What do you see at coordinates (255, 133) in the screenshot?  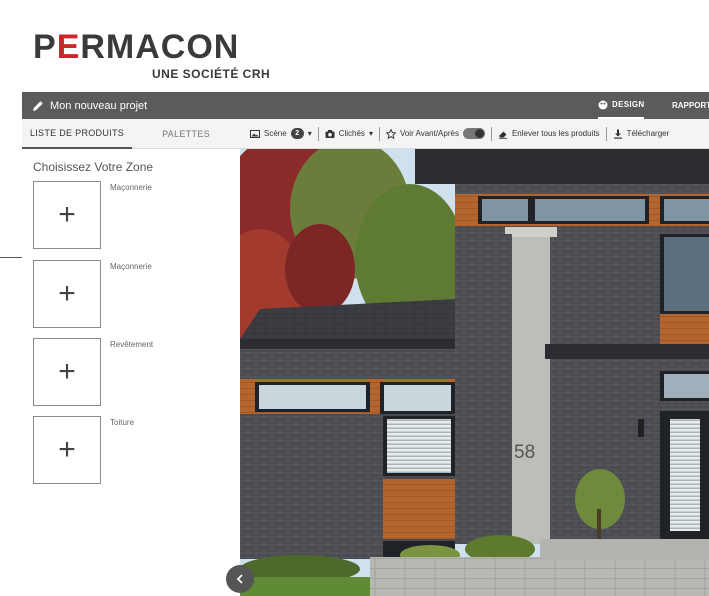 I see `image-icon` at bounding box center [255, 133].